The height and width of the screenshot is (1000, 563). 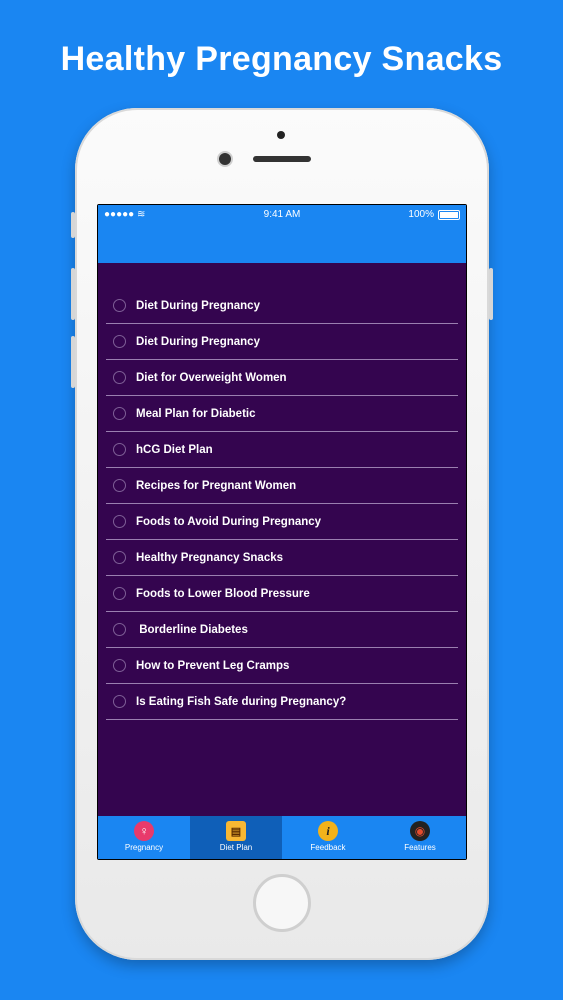 What do you see at coordinates (192, 629) in the screenshot?
I see `list-item-label: Borderline Diabetes` at bounding box center [192, 629].